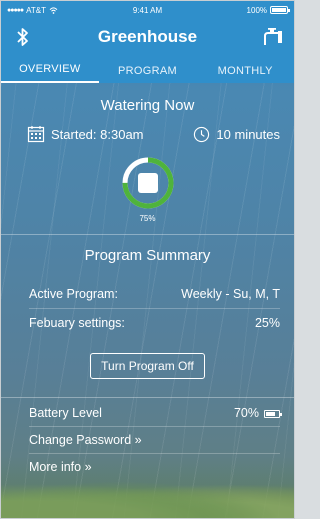 The width and height of the screenshot is (320, 519). What do you see at coordinates (248, 134) in the screenshot?
I see `watering-duration: 10 minutes` at bounding box center [248, 134].